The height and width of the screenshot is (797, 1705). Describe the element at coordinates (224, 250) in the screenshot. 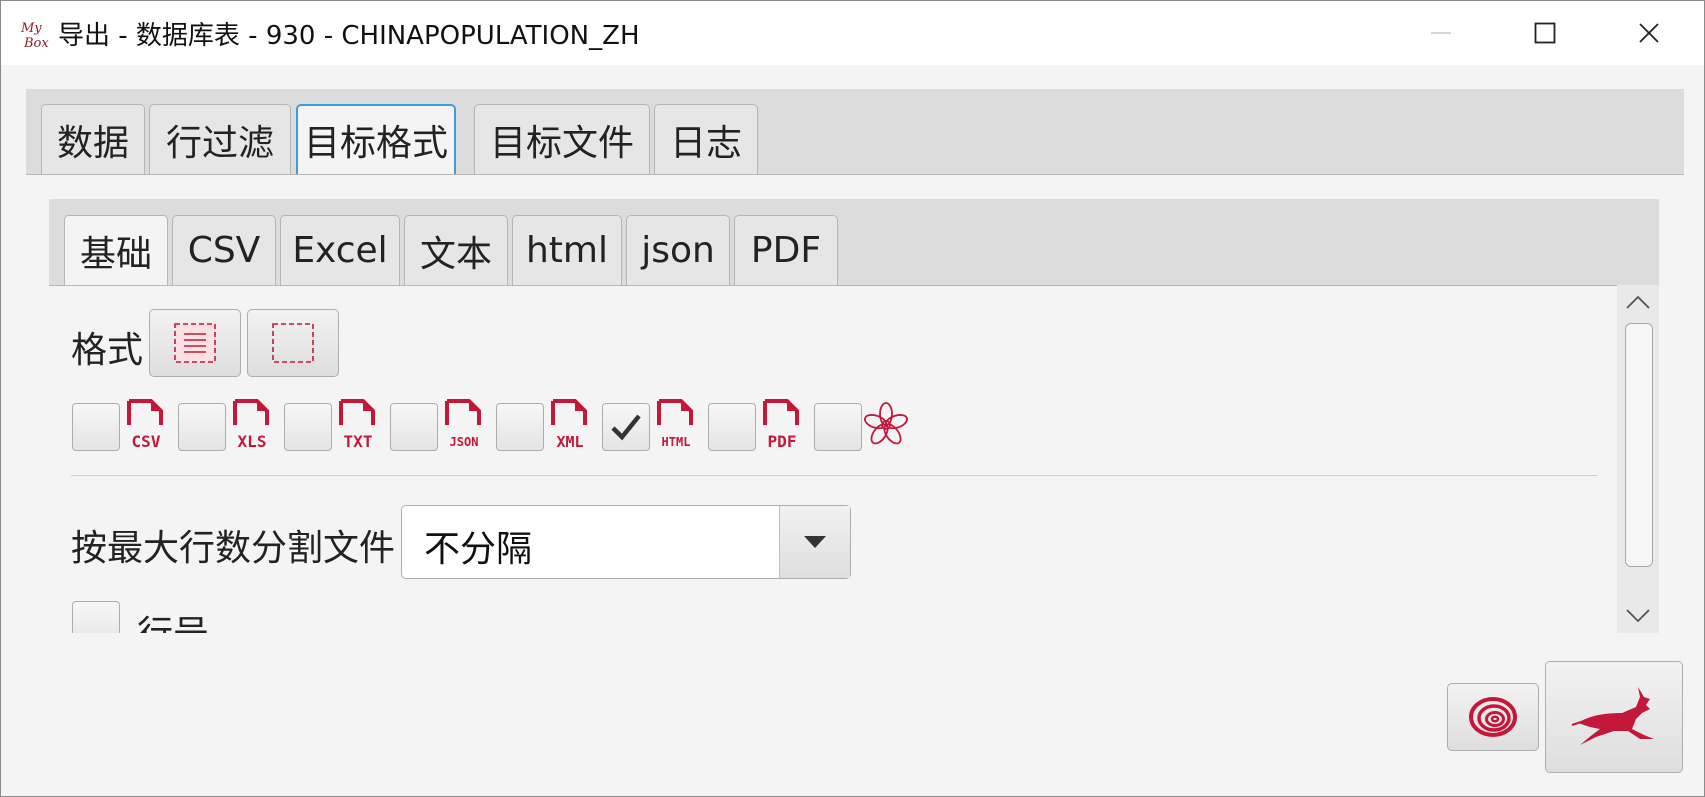

I see `tab-csv: CSV` at that location.